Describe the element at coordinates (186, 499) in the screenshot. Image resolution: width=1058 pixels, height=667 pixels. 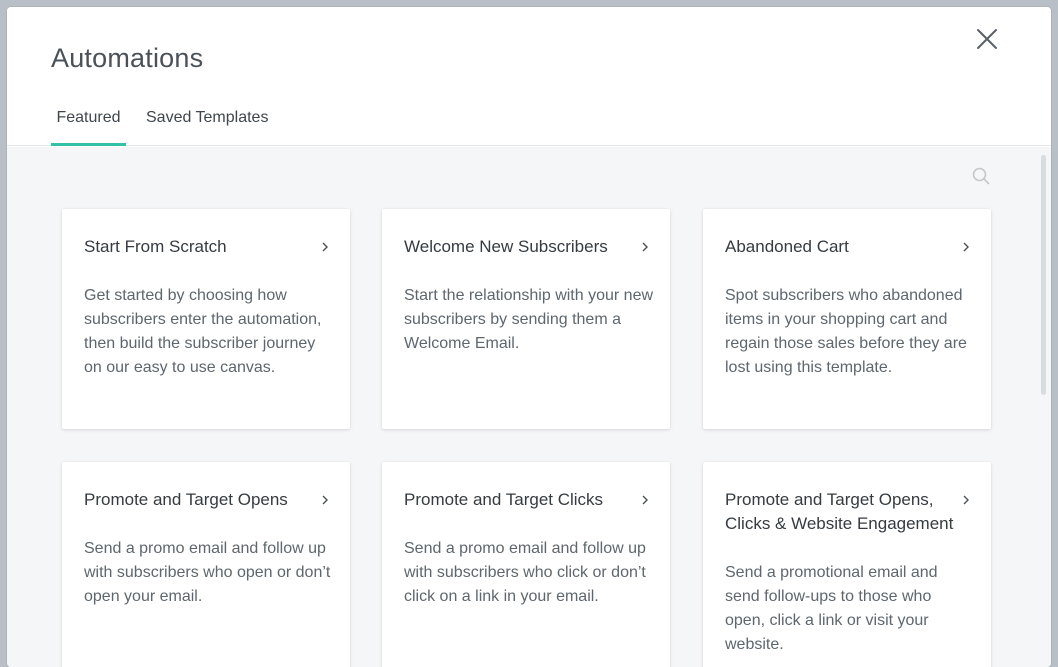
I see `card-title: Promote and Target Opens` at that location.